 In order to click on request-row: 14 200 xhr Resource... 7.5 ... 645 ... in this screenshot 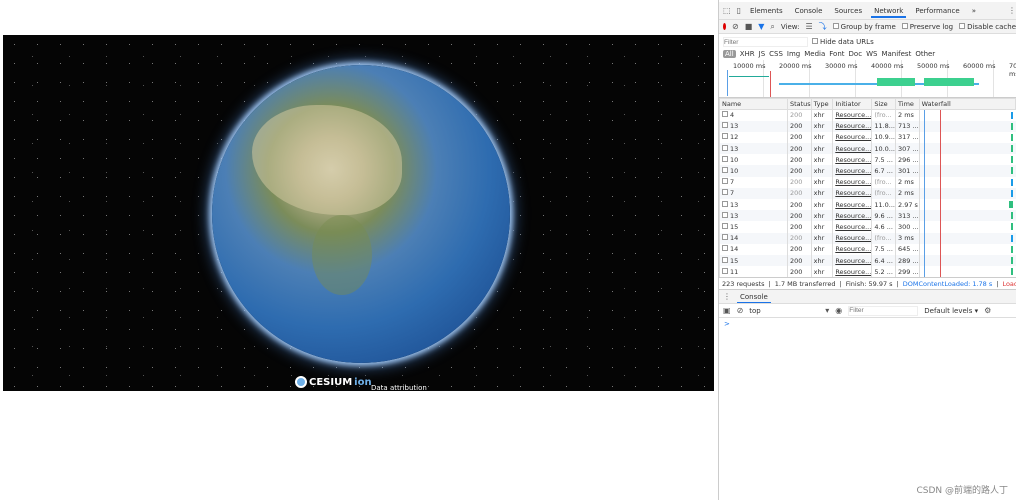, I will do `click(867, 249)`.